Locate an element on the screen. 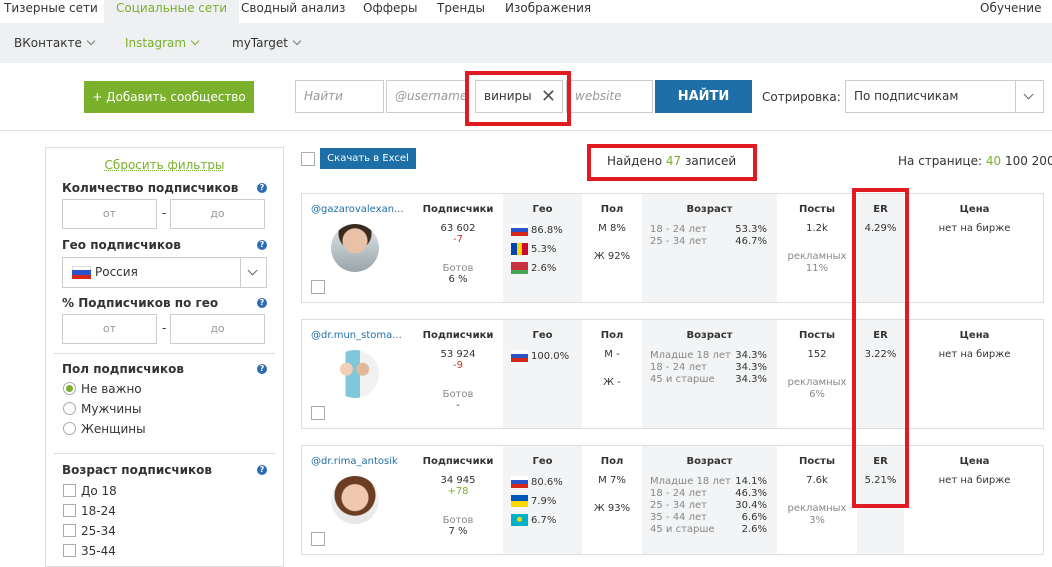 This screenshot has width=1052, height=567. bots-label: Ботов is located at coordinates (458, 394).